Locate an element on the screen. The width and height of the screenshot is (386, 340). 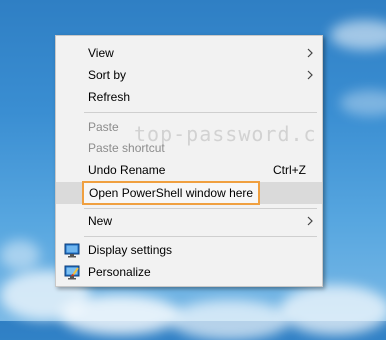
menu-item-shortcut: Ctrl+Z is located at coordinates (289, 170).